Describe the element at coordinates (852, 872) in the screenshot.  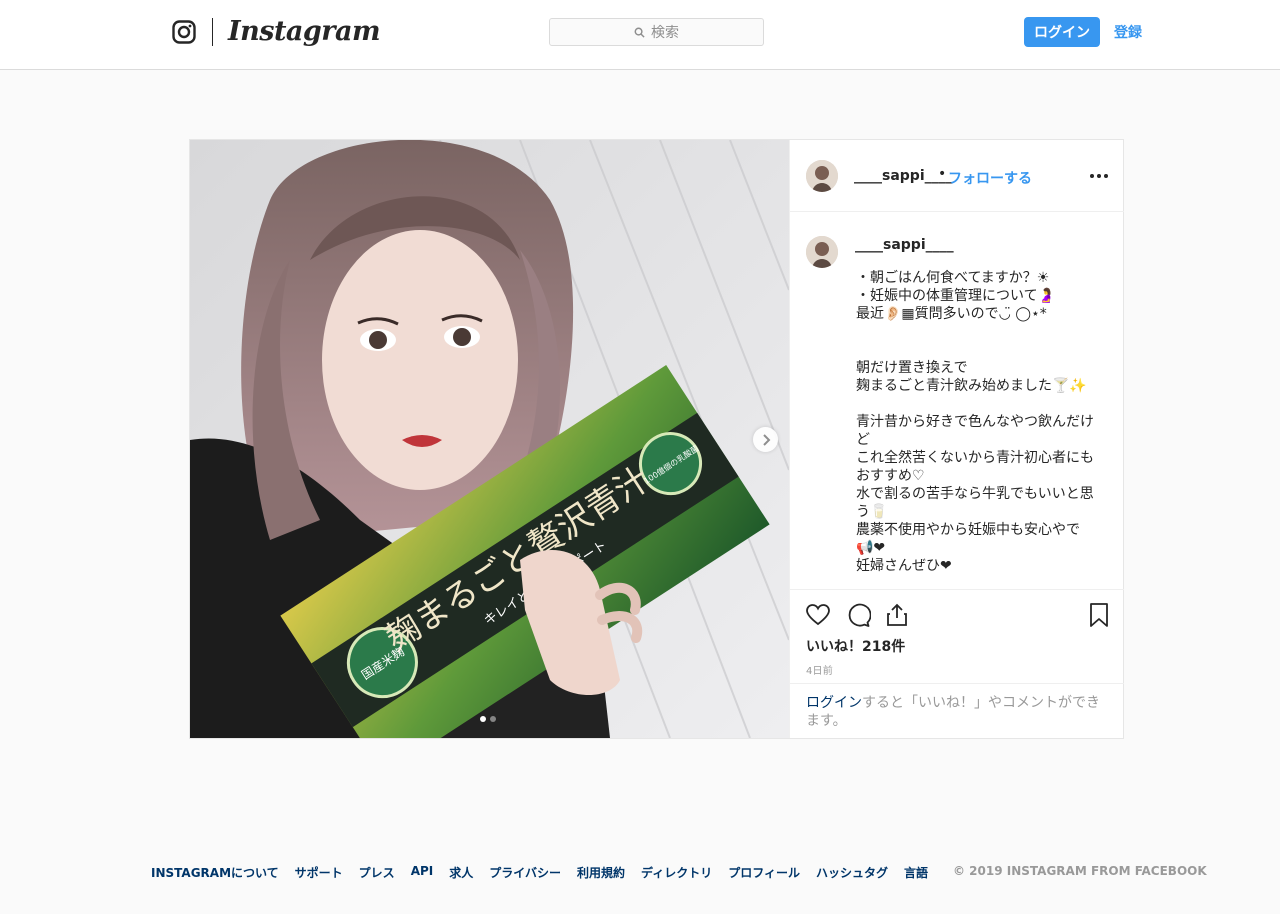
I see `footer-link-hashtags: ハッシュタグ` at that location.